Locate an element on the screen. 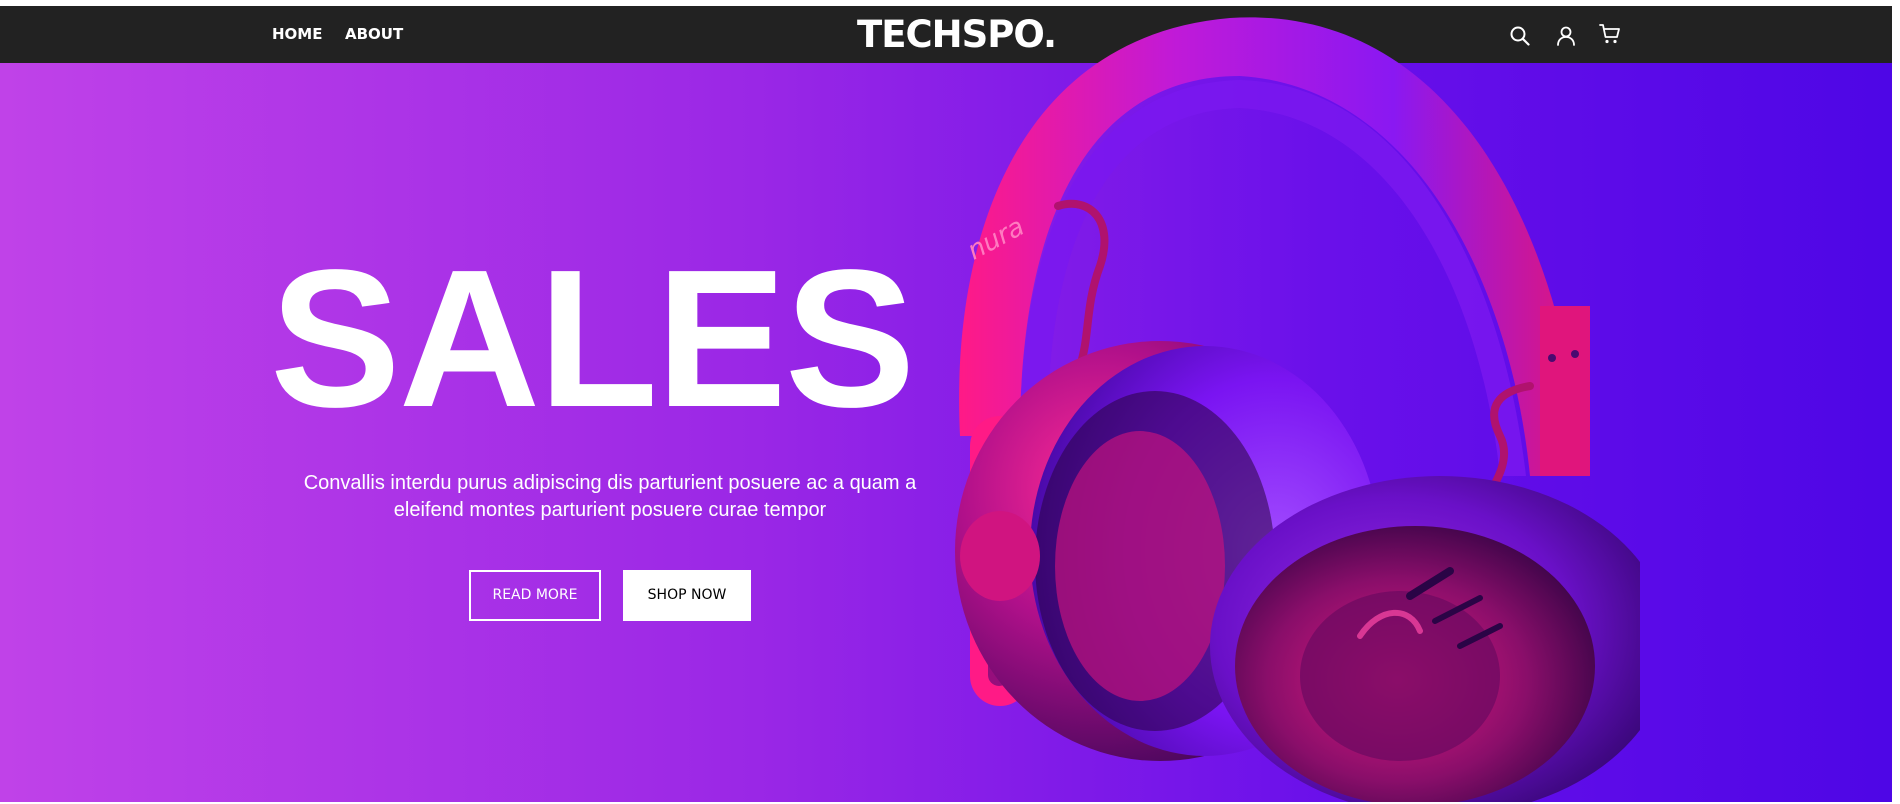 The width and height of the screenshot is (1900, 804). hero-title: SALES is located at coordinates (592, 338).